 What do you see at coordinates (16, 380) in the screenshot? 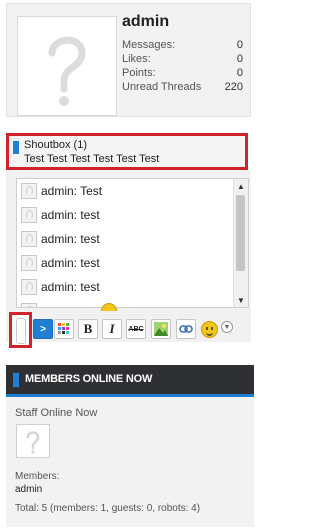
I see `members-online-marker` at bounding box center [16, 380].